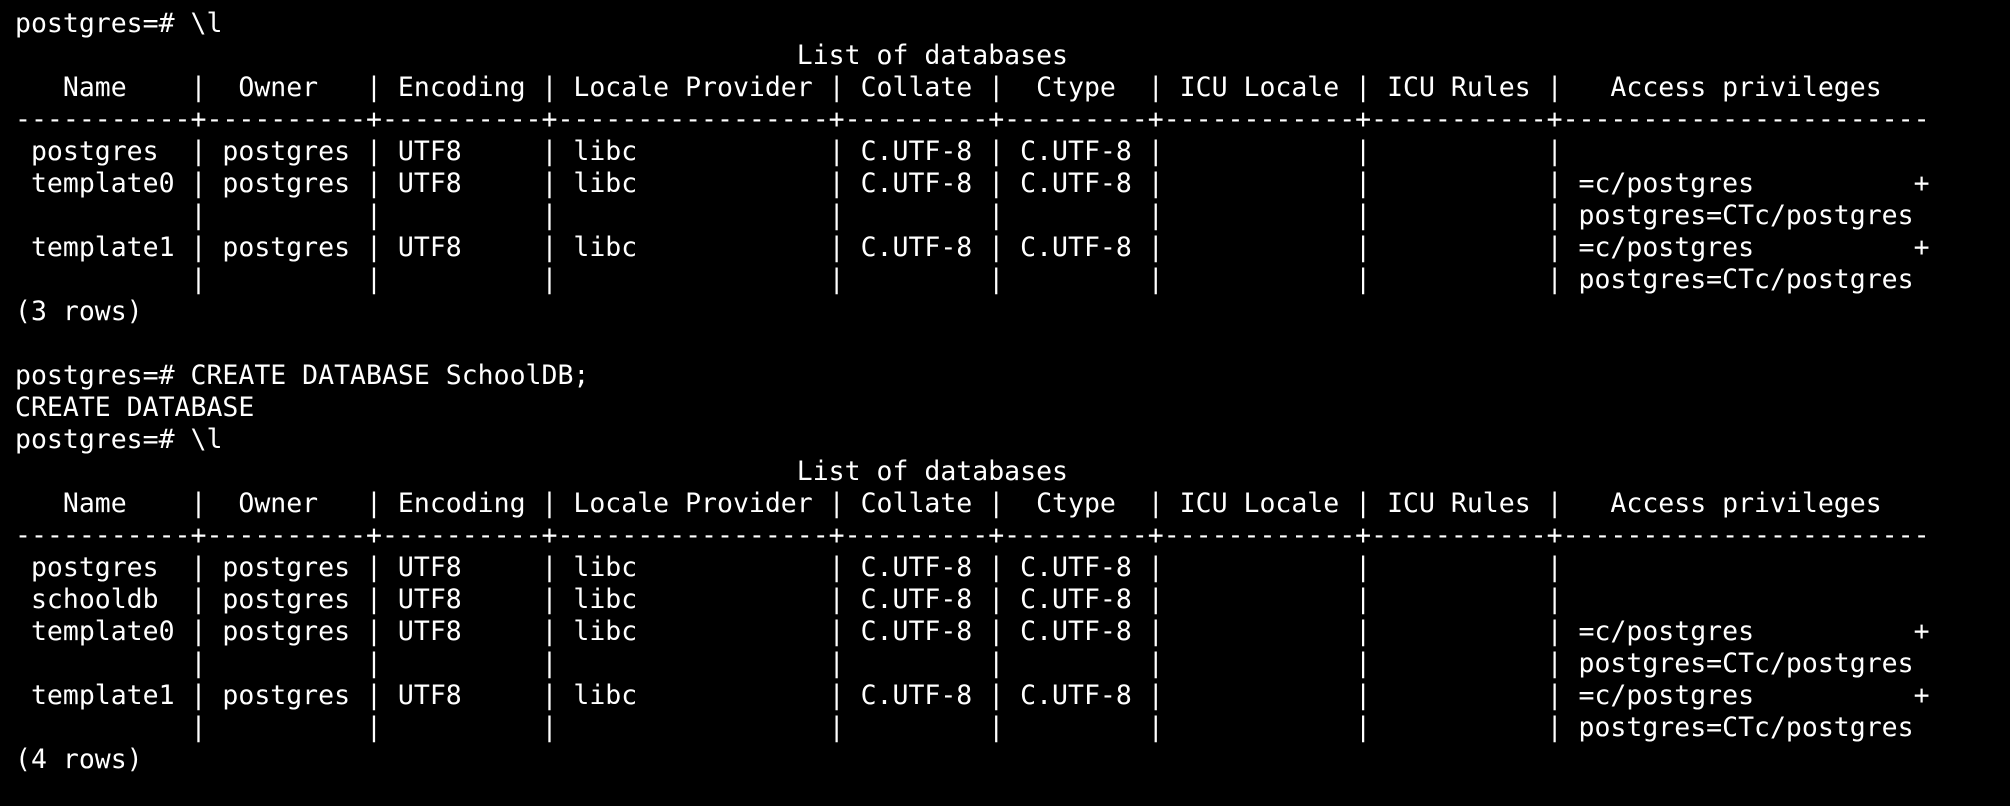 This screenshot has height=806, width=2010. I want to click on row-count: (3 rows), so click(79, 311).